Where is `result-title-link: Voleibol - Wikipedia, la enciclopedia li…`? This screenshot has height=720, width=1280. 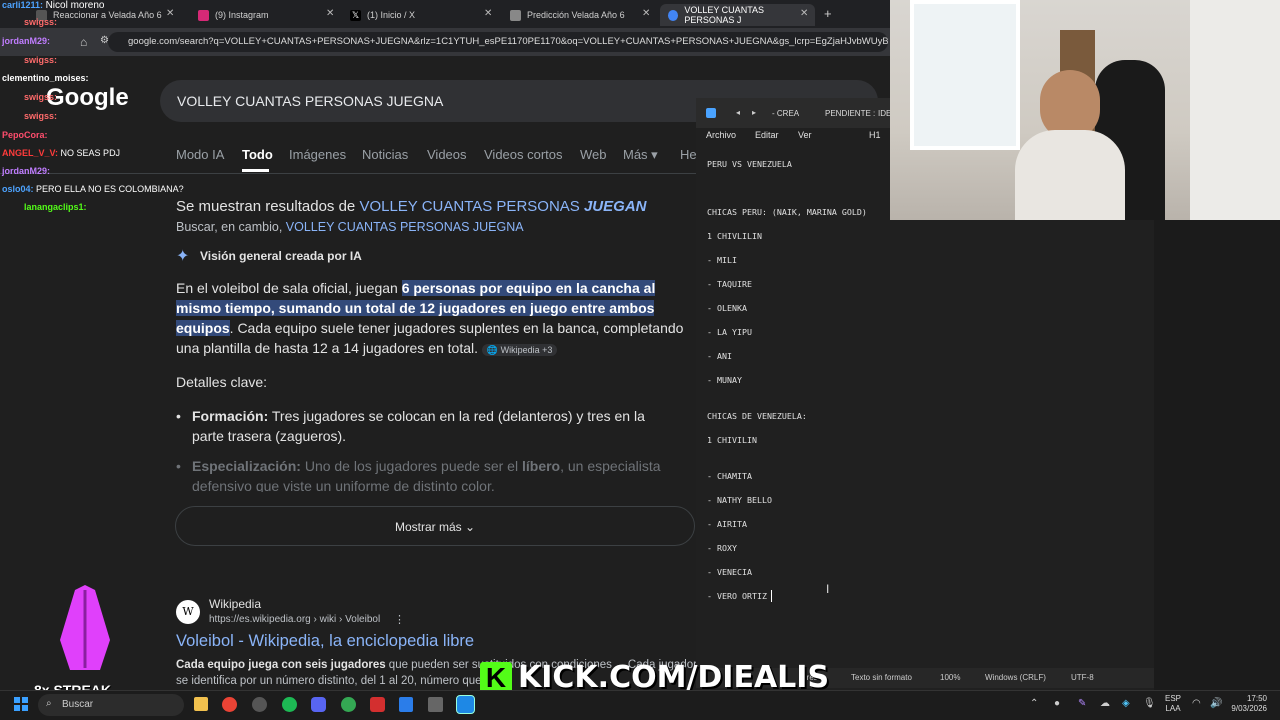
result-title-link: Voleibol - Wikipedia, la enciclopedia li… is located at coordinates (325, 641).